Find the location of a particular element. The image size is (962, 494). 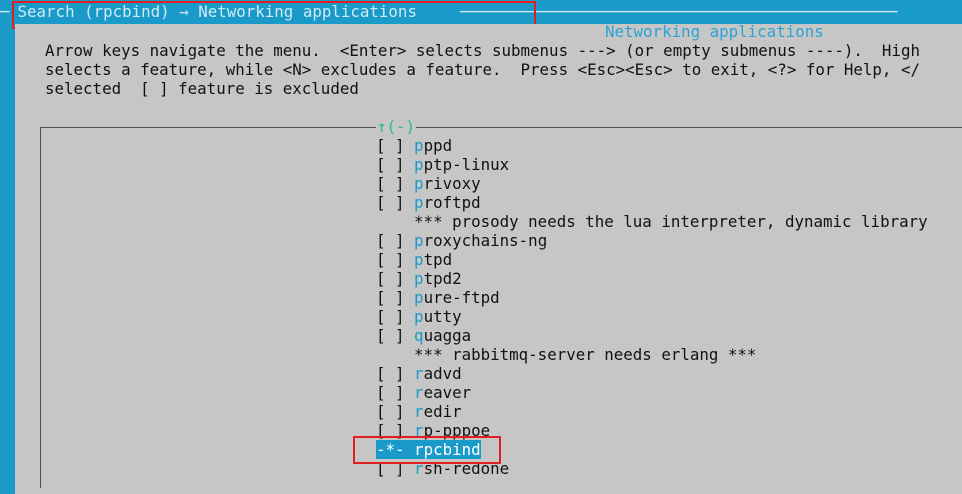

dialog-title: Networking applications is located at coordinates (714, 31).